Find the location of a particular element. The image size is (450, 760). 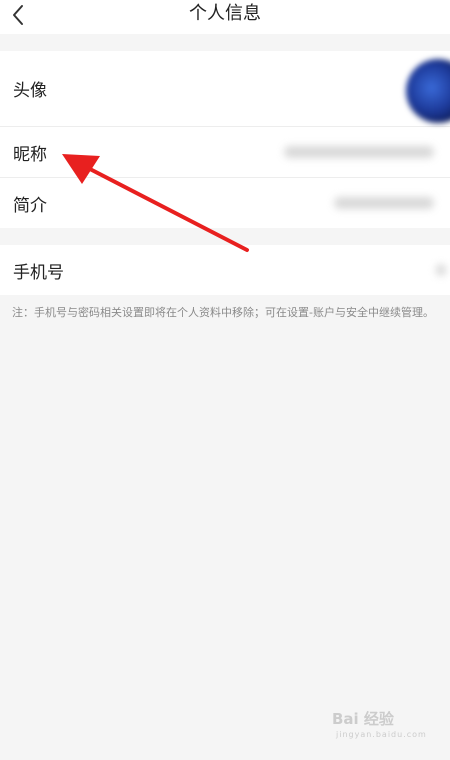

top-bar: 个人信息 is located at coordinates (225, 17).